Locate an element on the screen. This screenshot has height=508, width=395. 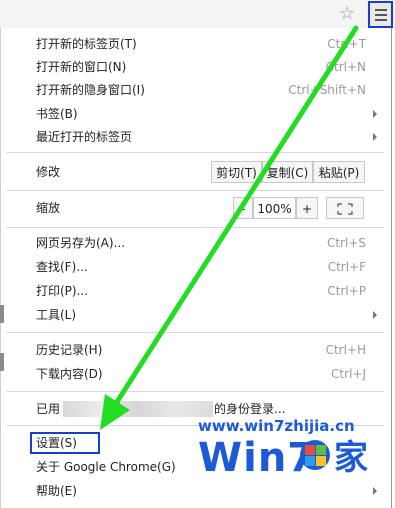
fullscreen-button is located at coordinates (345, 208).